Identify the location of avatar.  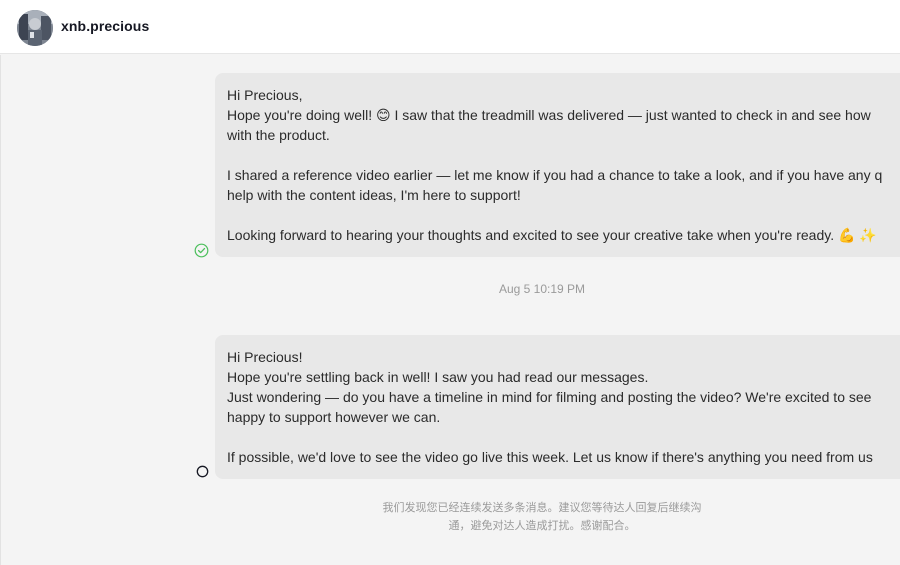
(35, 28).